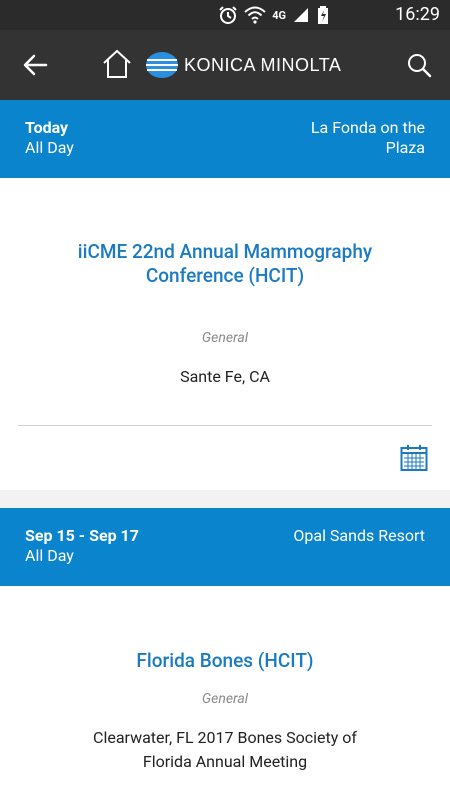  What do you see at coordinates (162, 65) in the screenshot?
I see `konica-minolta-globe-icon` at bounding box center [162, 65].